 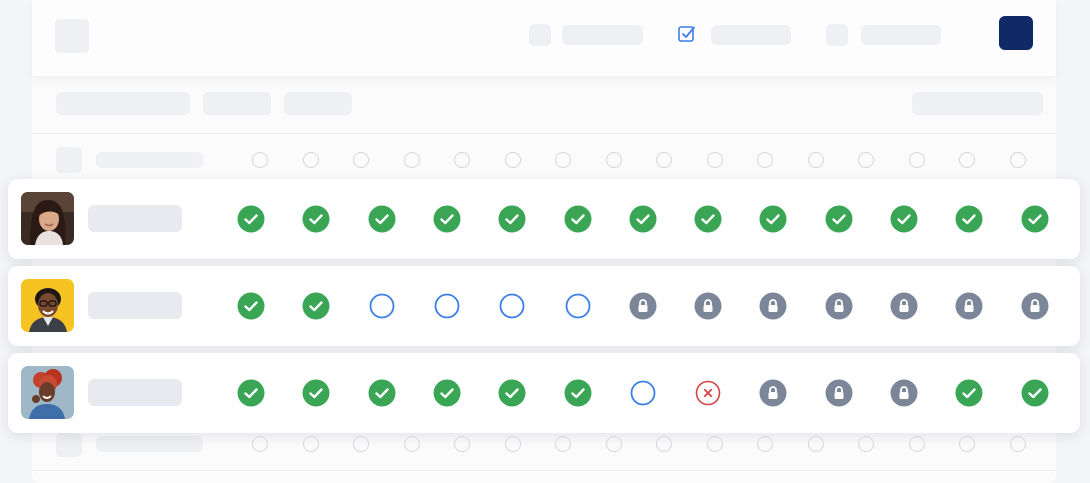 What do you see at coordinates (72, 36) in the screenshot?
I see `toolbar-menu-placeholder` at bounding box center [72, 36].